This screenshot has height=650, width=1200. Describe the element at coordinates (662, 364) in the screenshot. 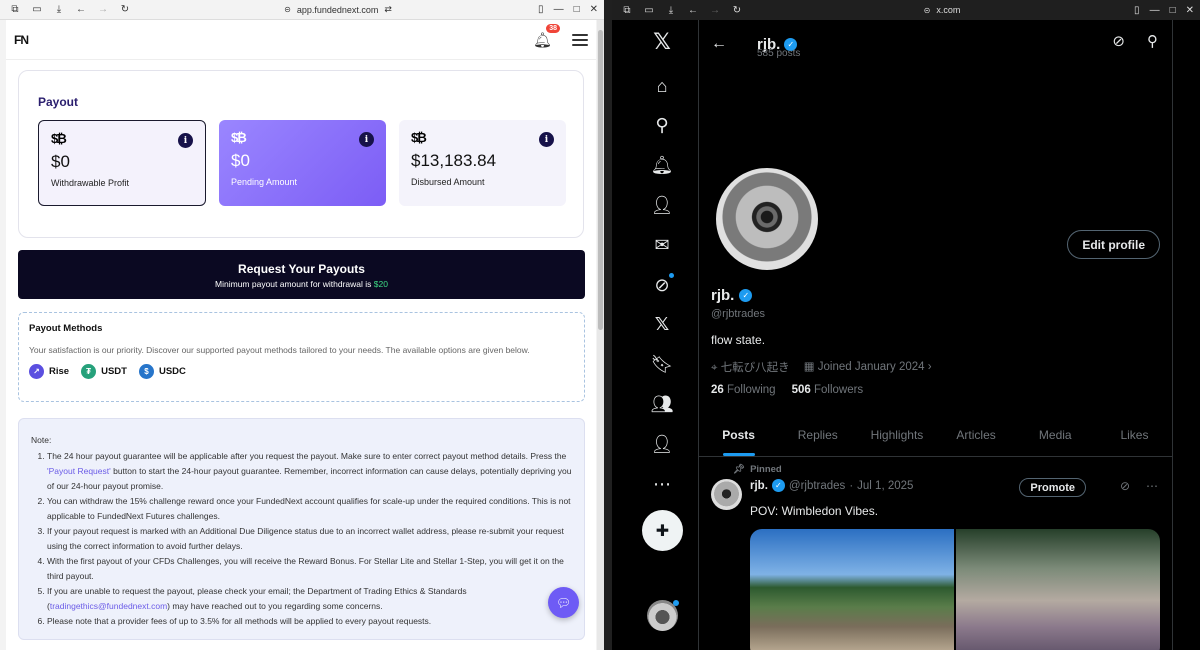

I see `bookmarks-icon: 🔖︎` at that location.